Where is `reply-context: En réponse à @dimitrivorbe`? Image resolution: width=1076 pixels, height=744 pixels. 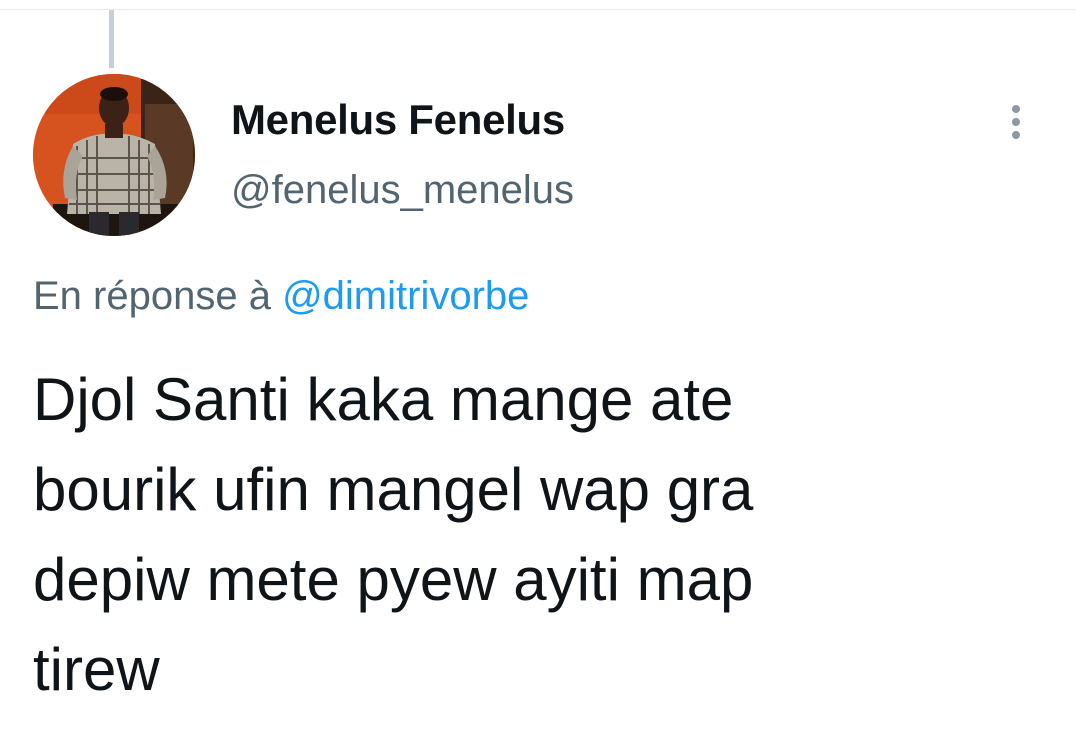
reply-context: En réponse à @dimitrivorbe is located at coordinates (281, 296).